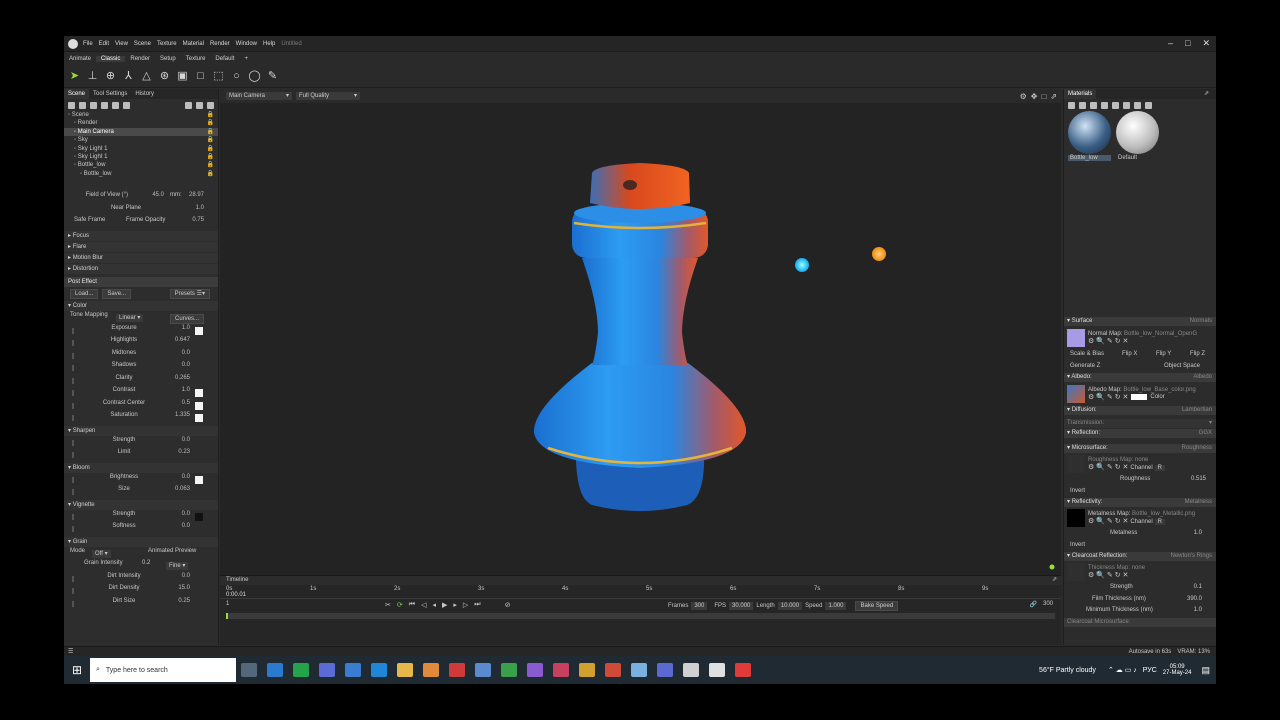 The width and height of the screenshot is (1280, 720). I want to click on timeline-ruler: 0s 1s 2s 3s 4s 5s 6s 7s 8s 9s 0:00.01, so click(640, 592).